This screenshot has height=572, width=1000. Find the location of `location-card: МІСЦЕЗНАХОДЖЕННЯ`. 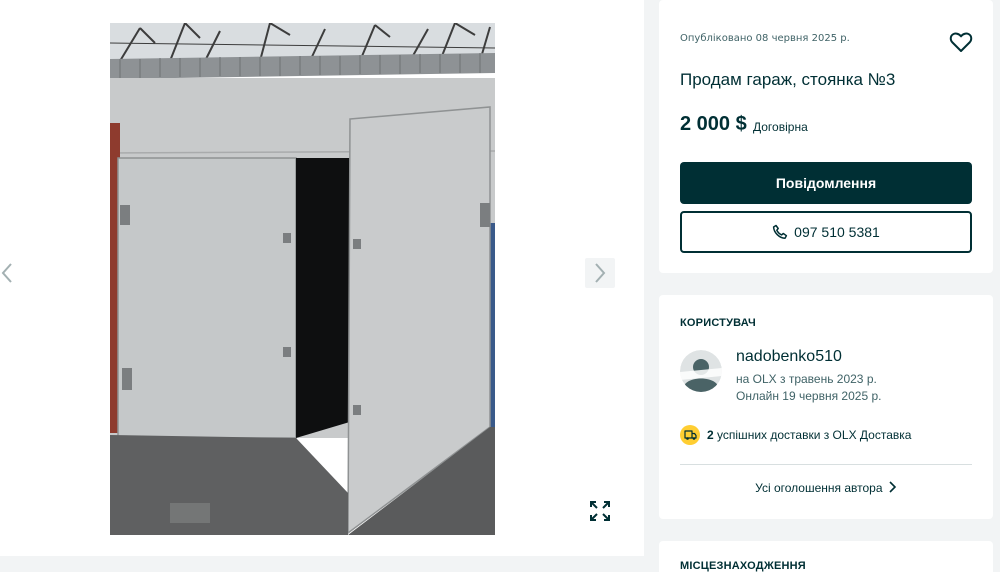

location-card: МІСЦЕЗНАХОДЖЕННЯ is located at coordinates (826, 556).